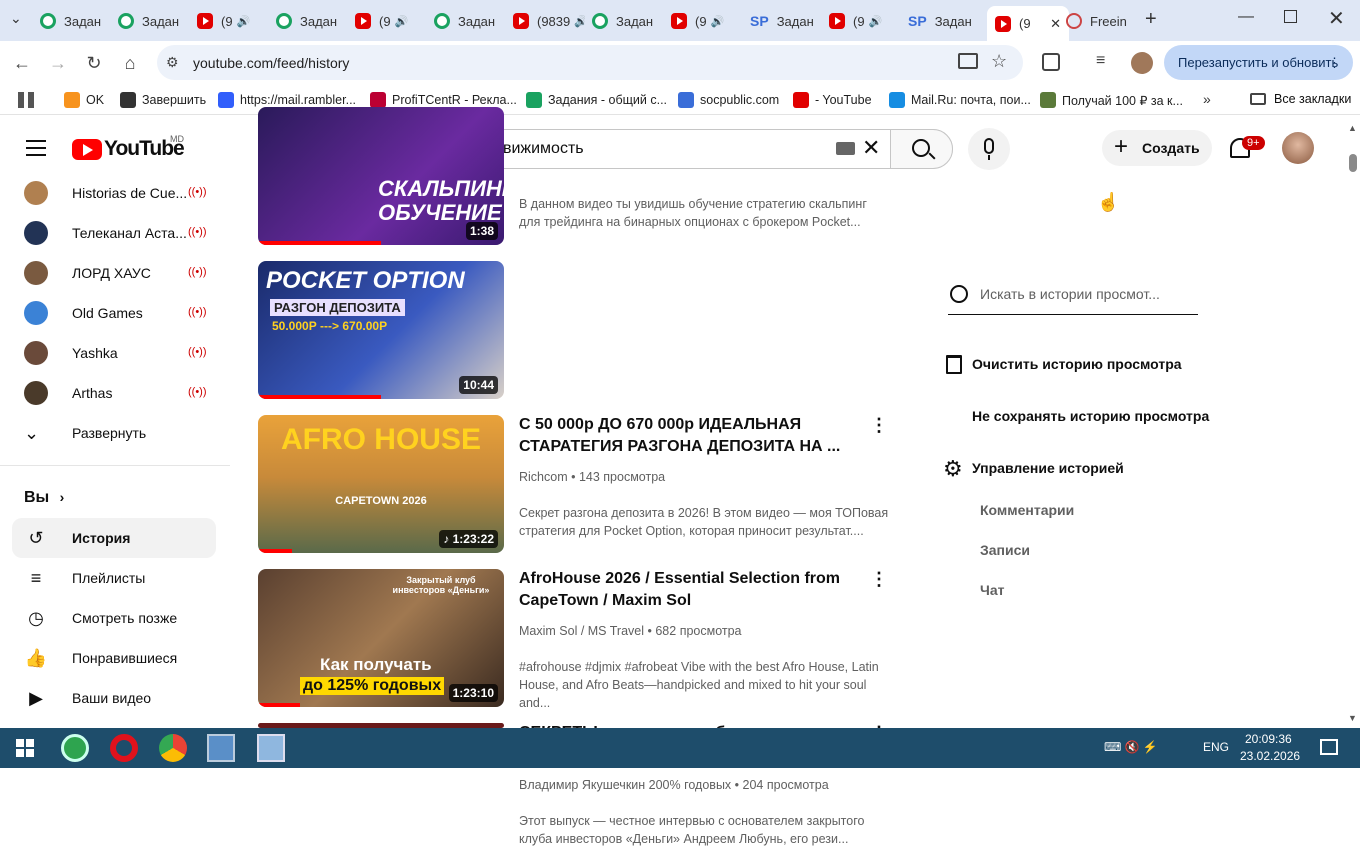  I want to click on scroll-up-arrow: ▲, so click(1352, 128).